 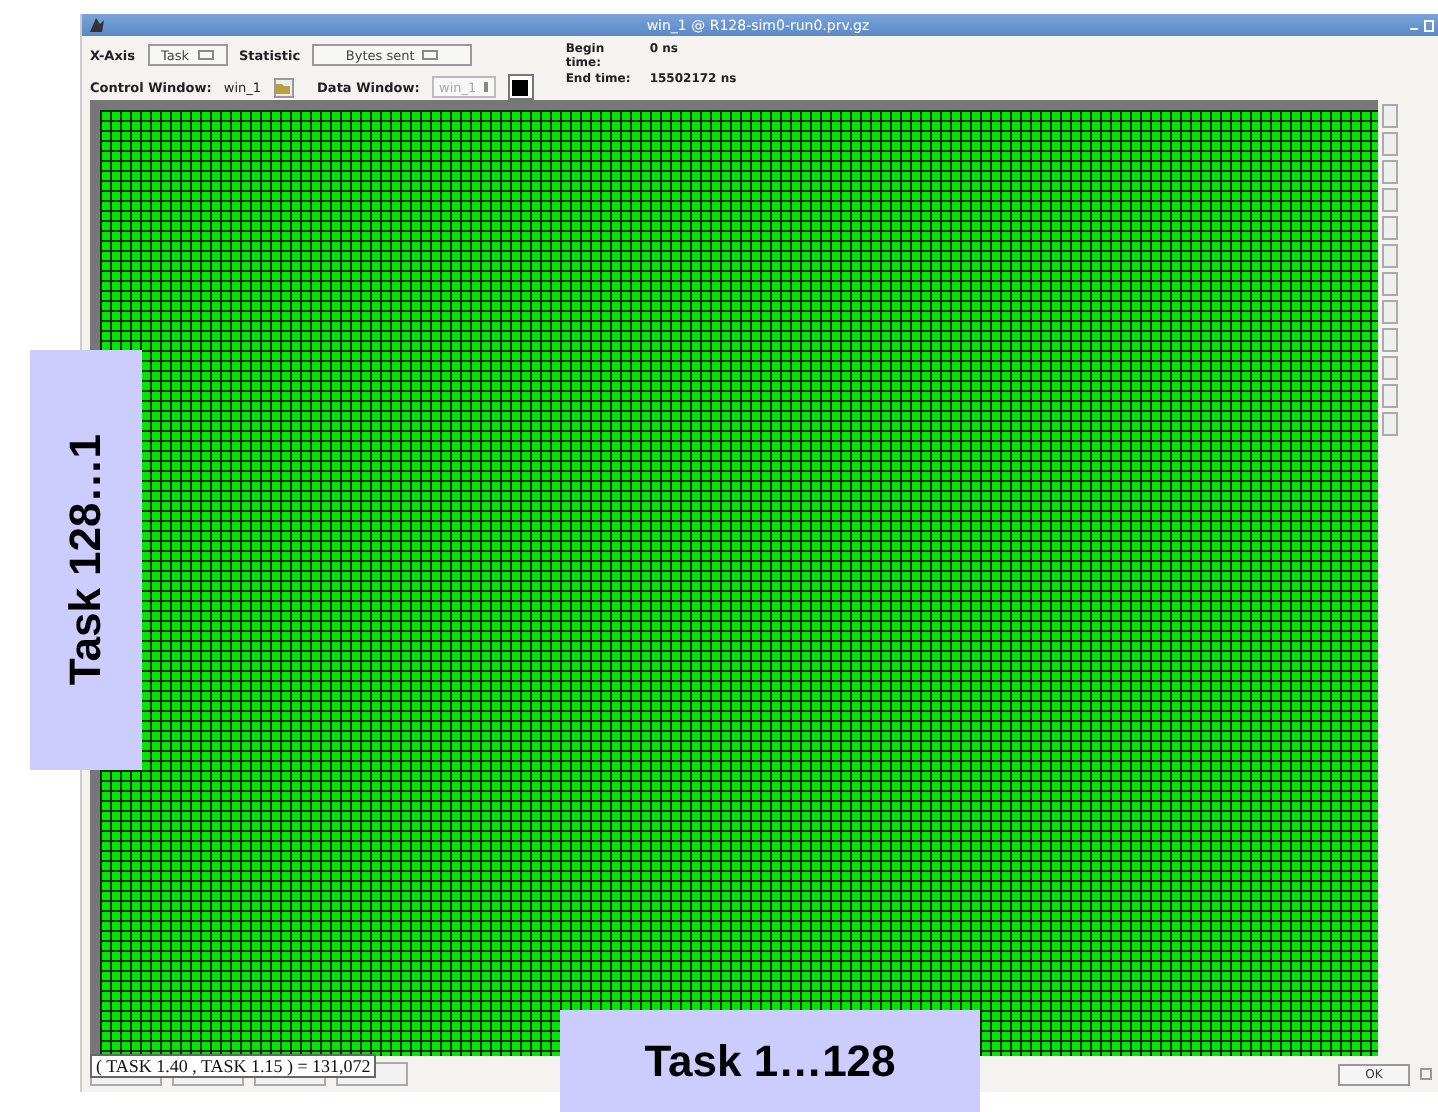 I want to click on tooltip: ( TASK 1.40 , TASK 1.15 ) = 131,072, so click(x=233, y=1066).